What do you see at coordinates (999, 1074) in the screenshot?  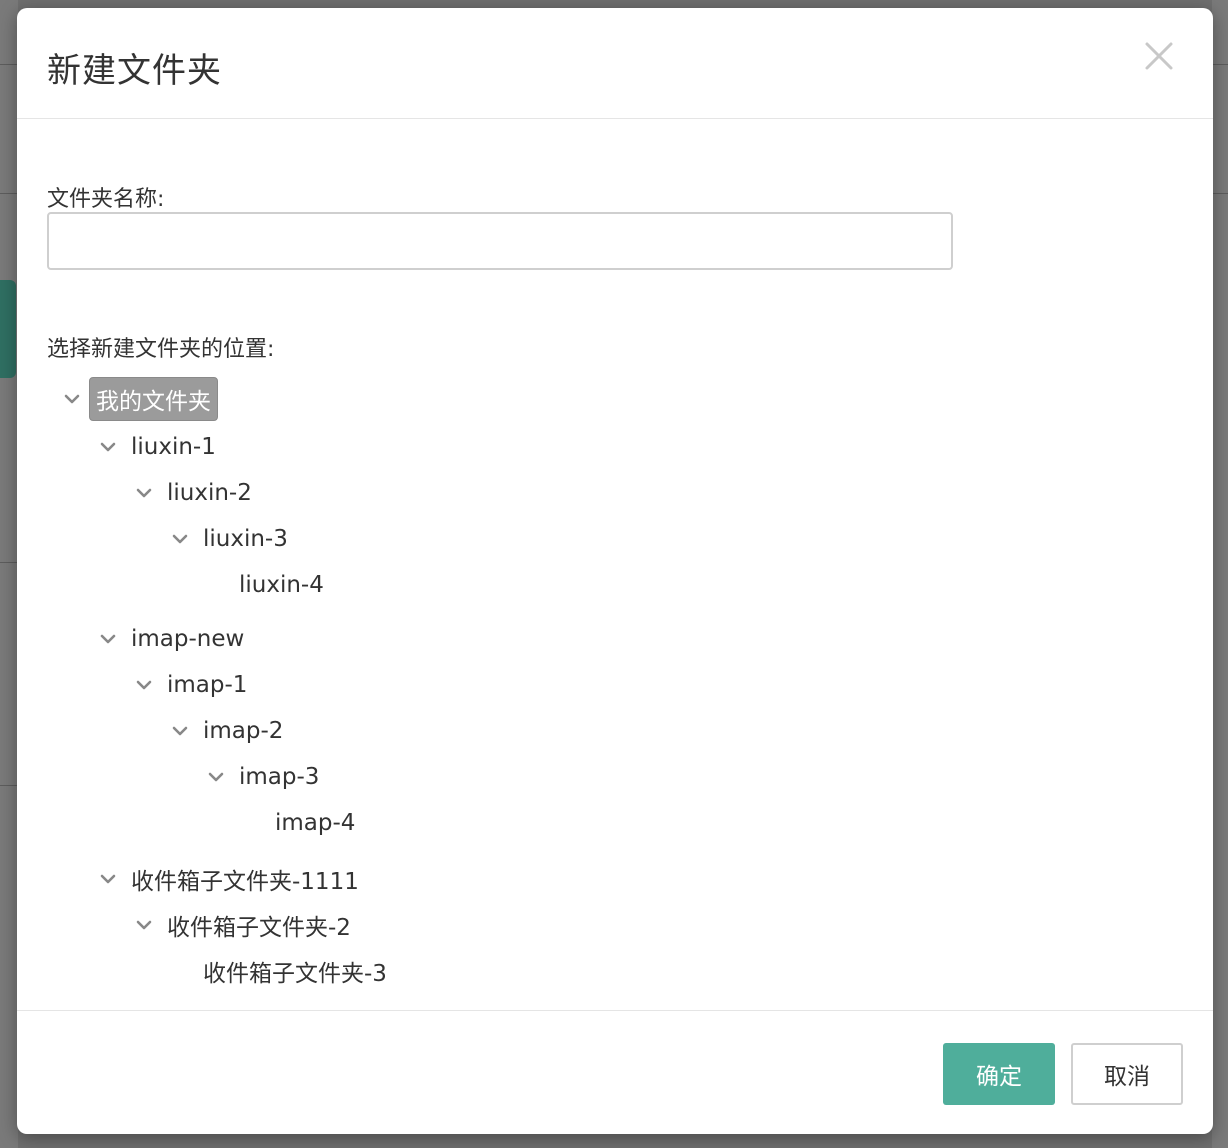 I see `confirm-button: 确定` at bounding box center [999, 1074].